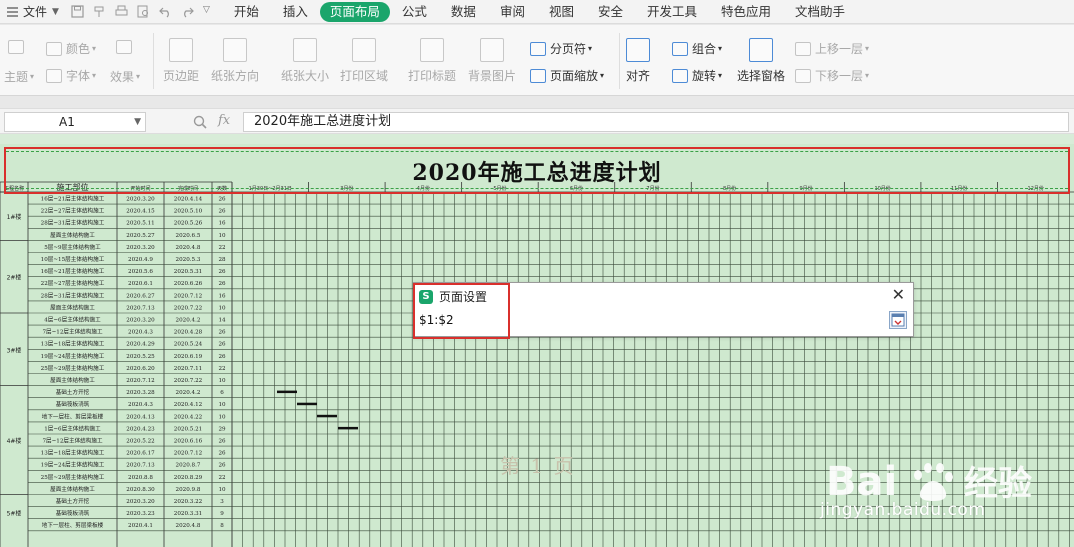 This screenshot has height=547, width=1074. I want to click on effect-icon-button, so click(126, 47).